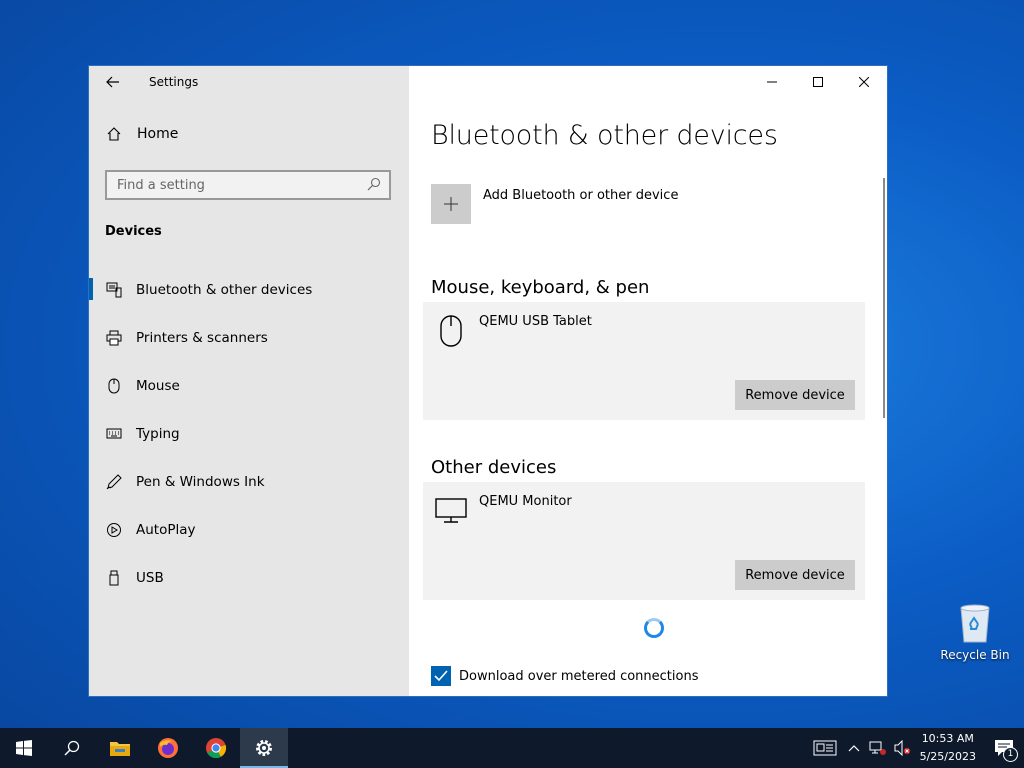 This screenshot has width=1024, height=768. What do you see at coordinates (114, 578) in the screenshot?
I see `usb-icon` at bounding box center [114, 578].